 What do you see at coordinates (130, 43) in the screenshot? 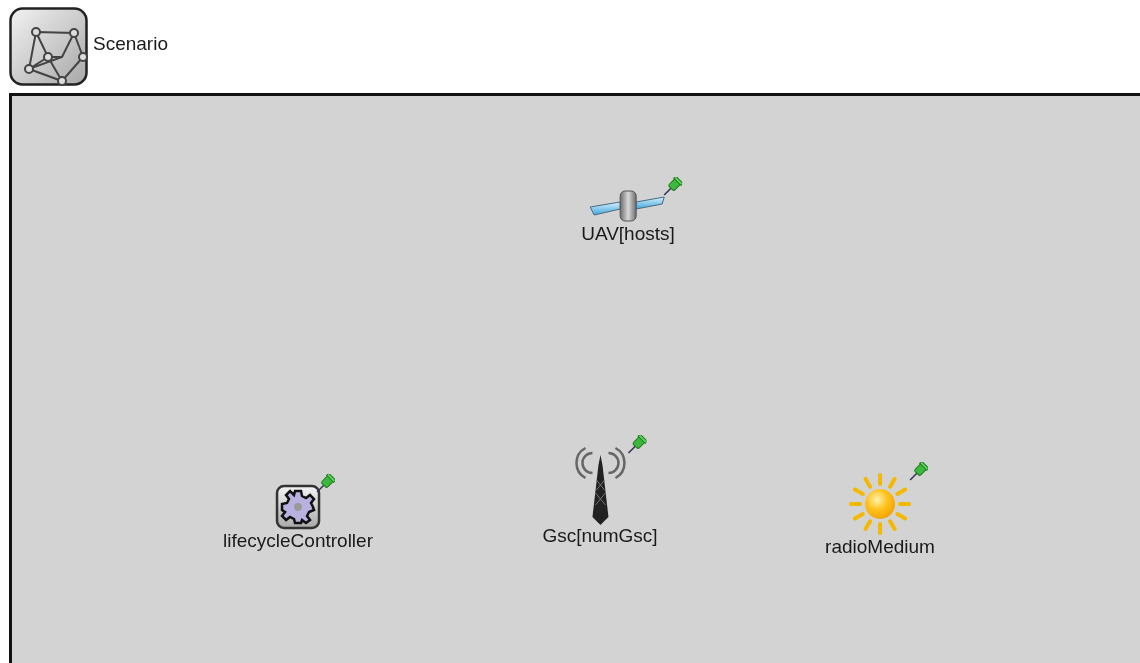
I see `scenario-title: Scenario` at bounding box center [130, 43].